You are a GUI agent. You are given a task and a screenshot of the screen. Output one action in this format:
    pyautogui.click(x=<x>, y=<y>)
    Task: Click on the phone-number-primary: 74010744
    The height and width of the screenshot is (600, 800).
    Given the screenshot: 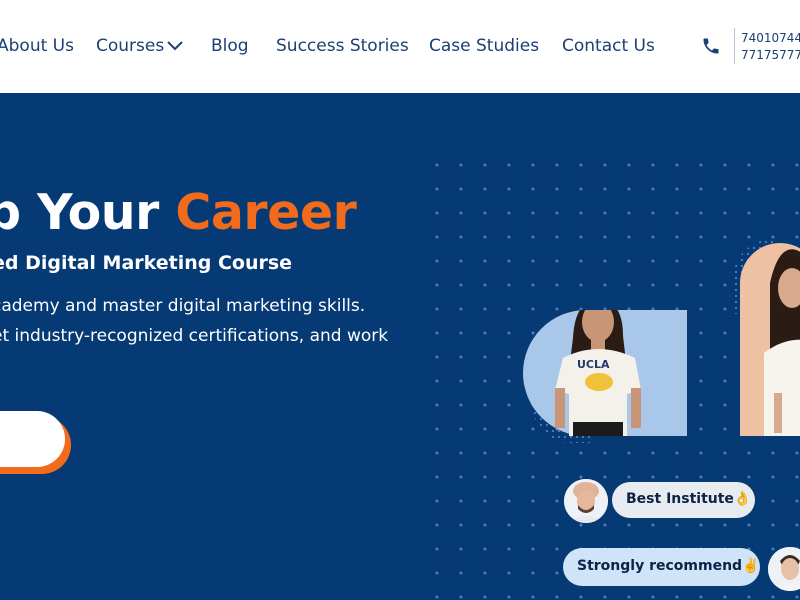 What is the action you would take?
    pyautogui.click(x=770, y=38)
    